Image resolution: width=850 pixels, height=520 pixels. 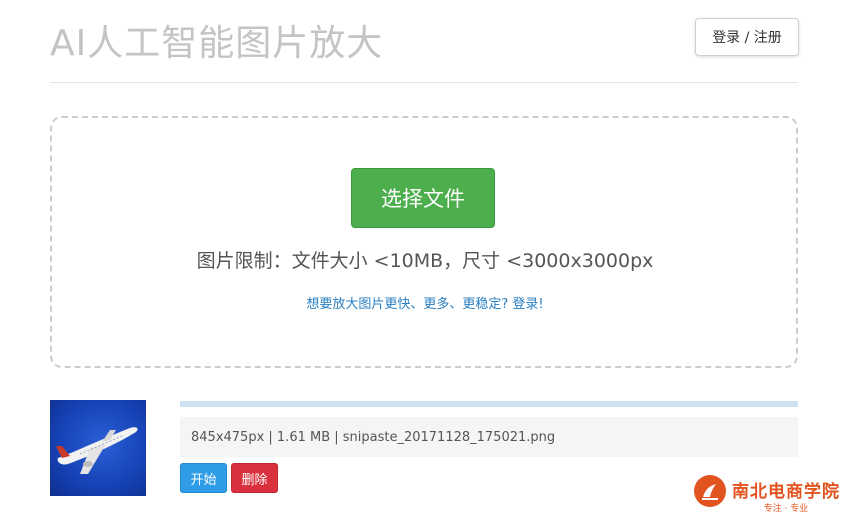 I want to click on image-thumbnail, so click(x=98, y=448).